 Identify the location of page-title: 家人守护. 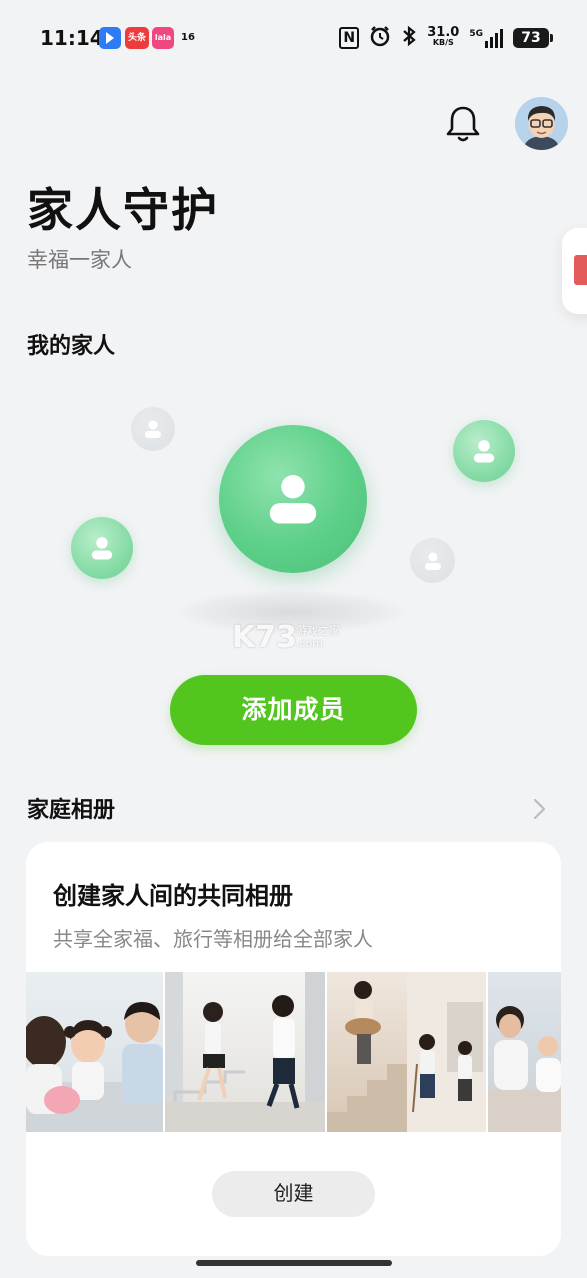
(123, 210).